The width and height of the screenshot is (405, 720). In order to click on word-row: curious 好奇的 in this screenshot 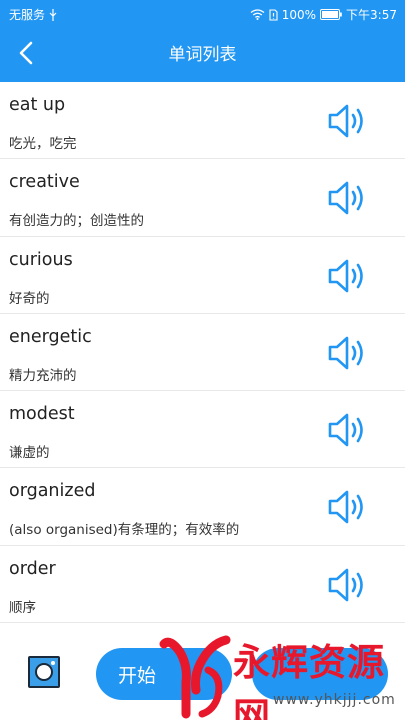, I will do `click(202, 275)`.